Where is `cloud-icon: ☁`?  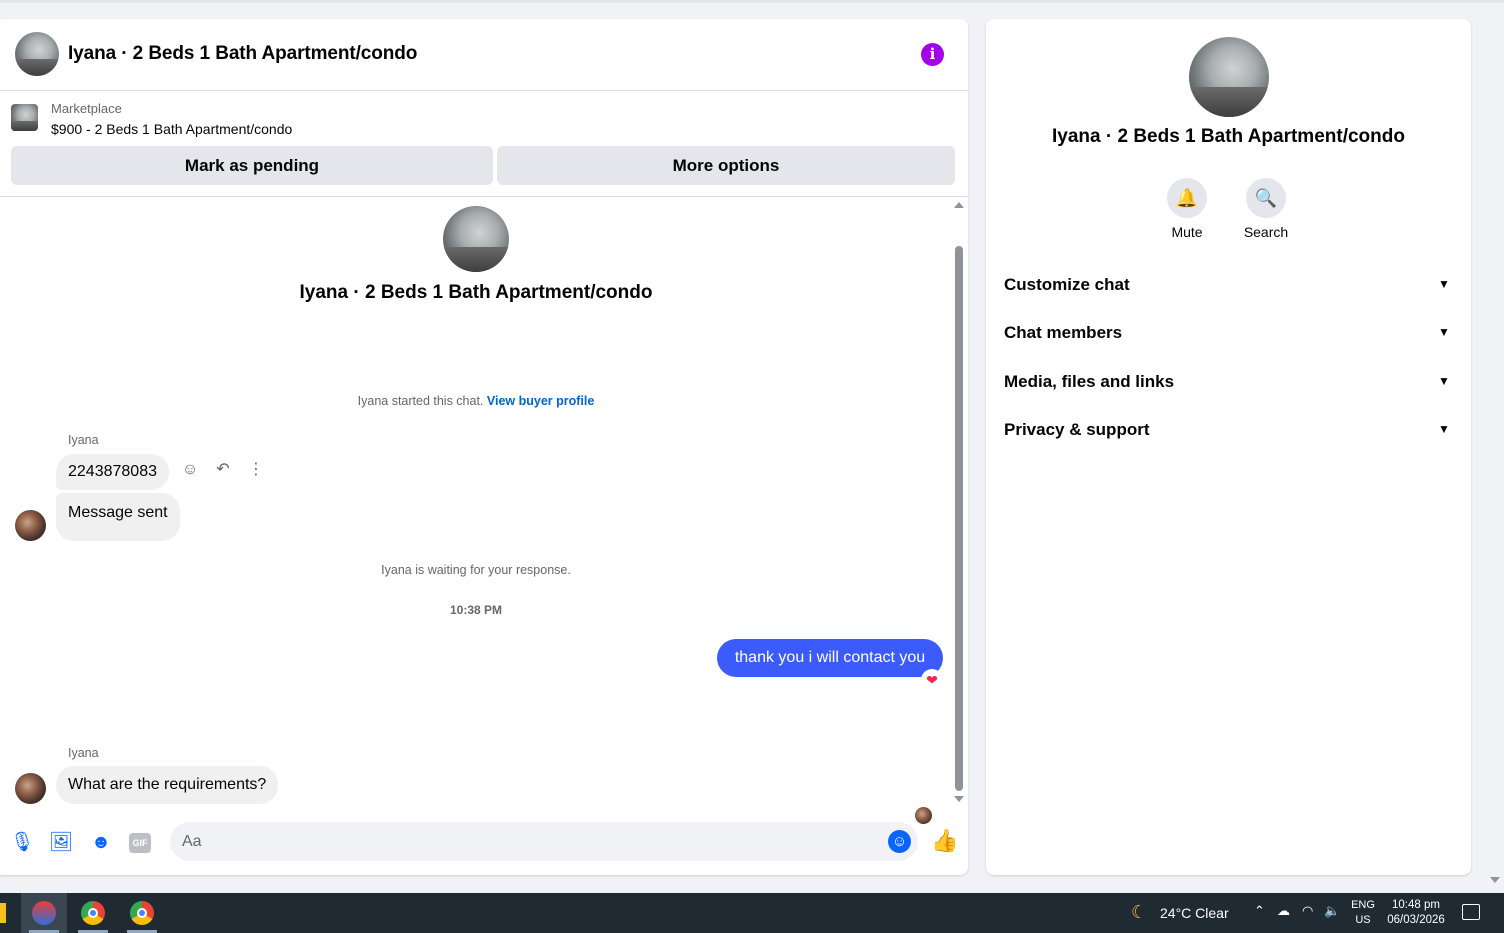 cloud-icon: ☁ is located at coordinates (1283, 911).